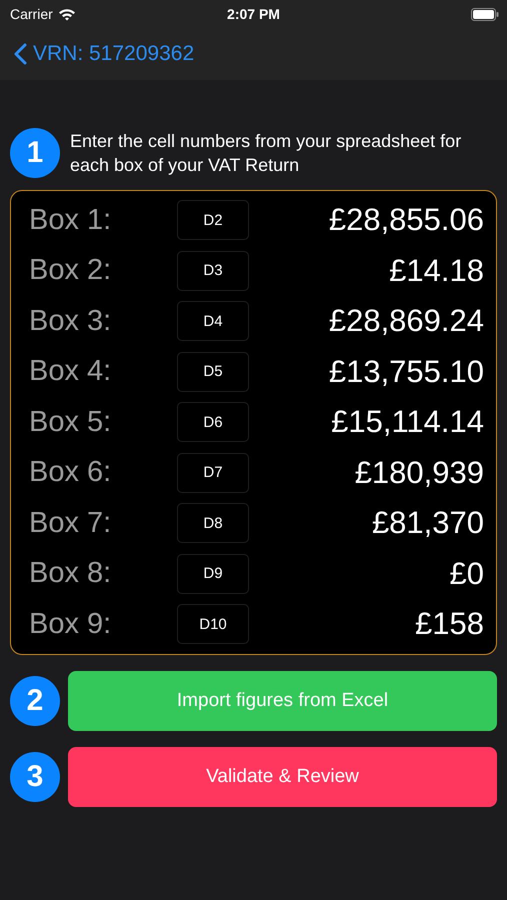 Image resolution: width=507 pixels, height=900 pixels. I want to click on cell-field: D8, so click(213, 523).